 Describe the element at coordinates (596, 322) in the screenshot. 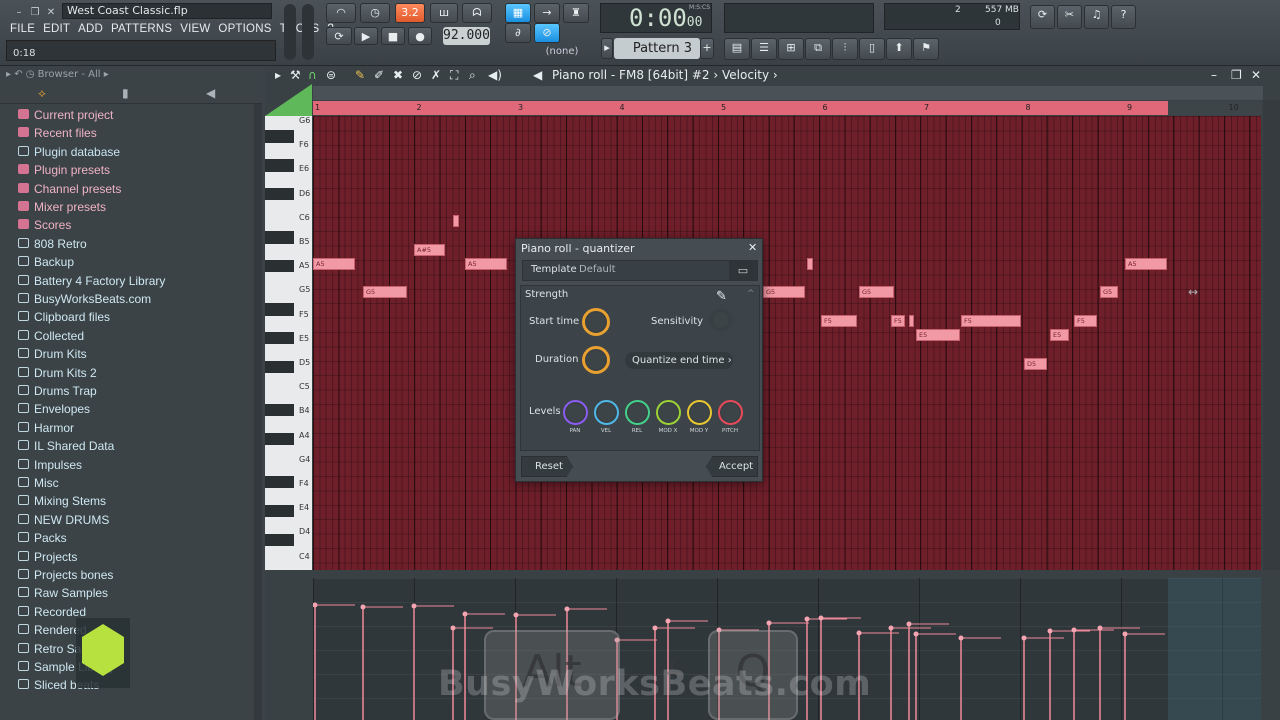

I see `start-time-knob` at that location.